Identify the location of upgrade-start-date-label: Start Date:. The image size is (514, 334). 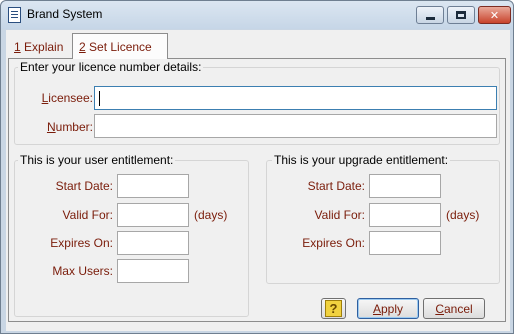
(336, 186).